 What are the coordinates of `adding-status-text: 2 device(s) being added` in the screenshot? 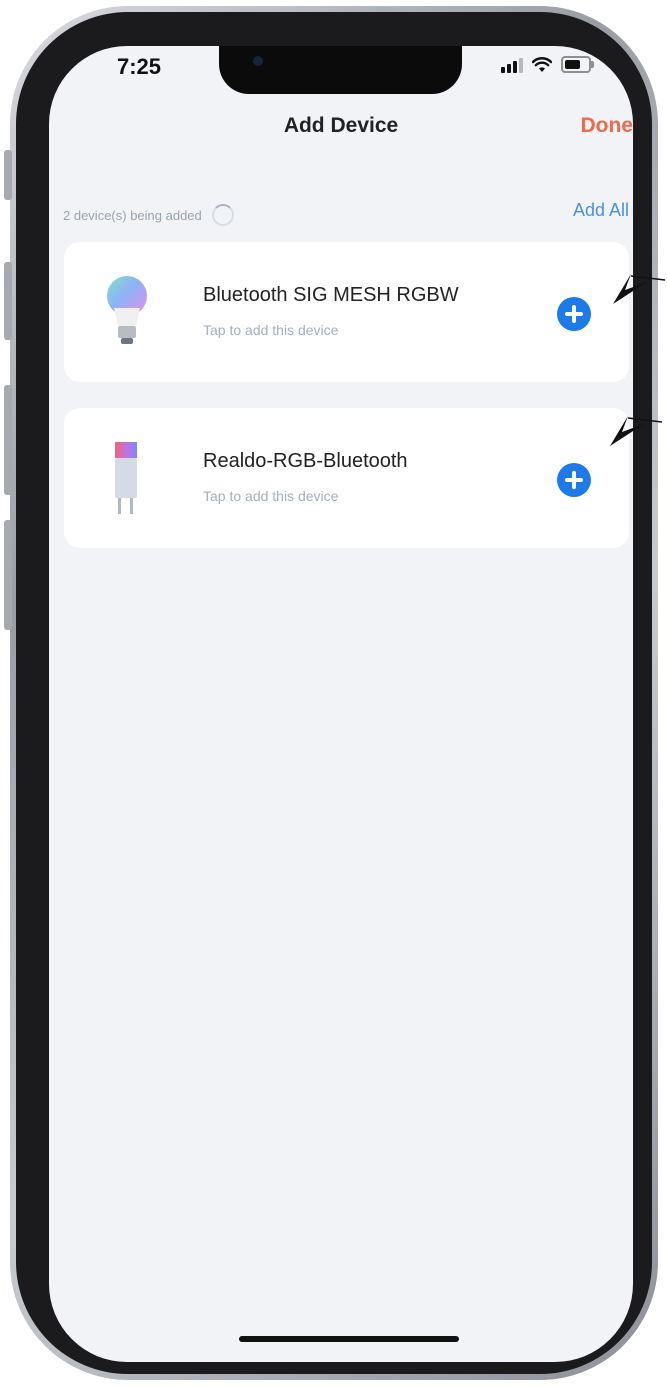 It's located at (132, 215).